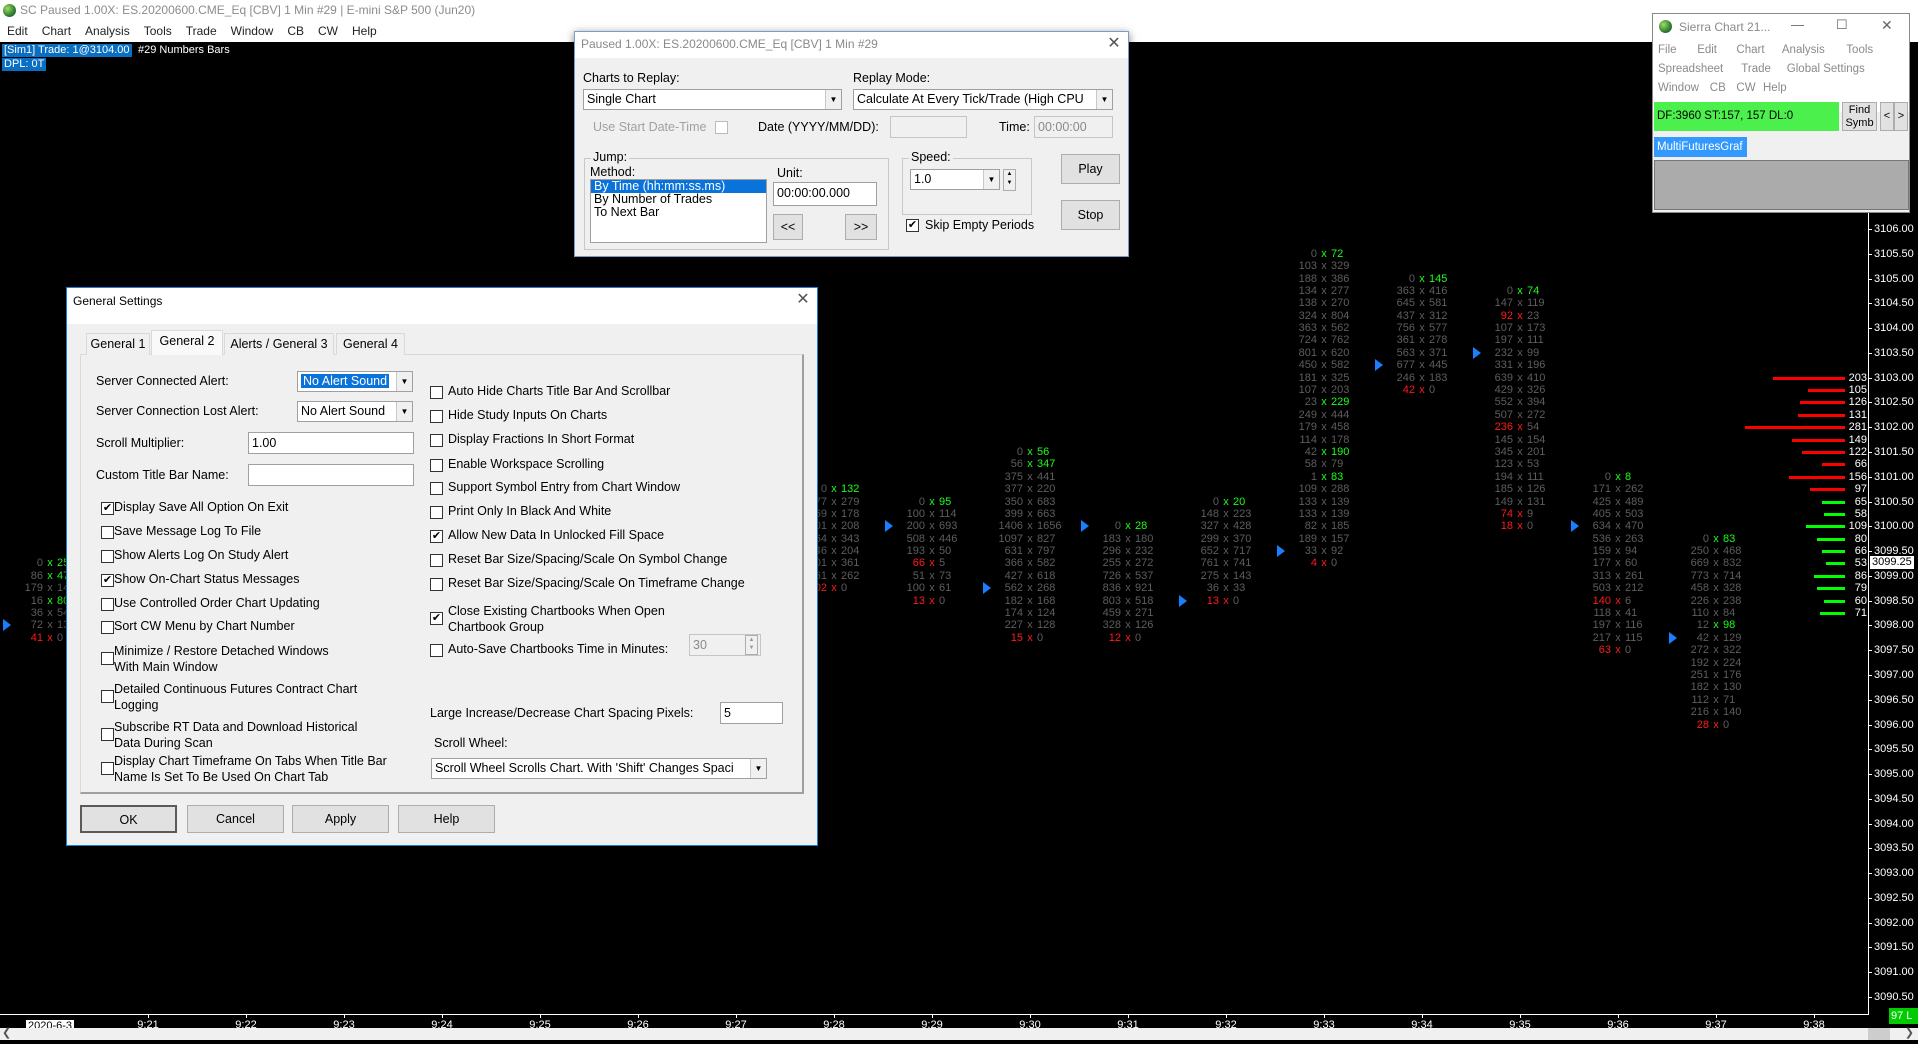  Describe the element at coordinates (1797, 24) in the screenshot. I see `minimize-icon: —` at that location.